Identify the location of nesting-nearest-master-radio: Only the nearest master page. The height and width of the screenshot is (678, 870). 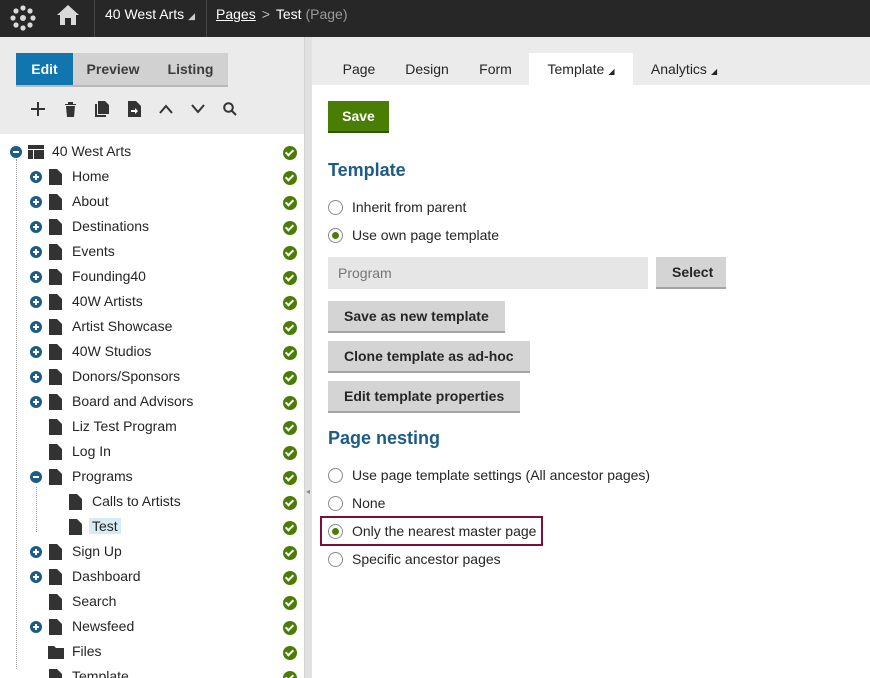
(432, 531).